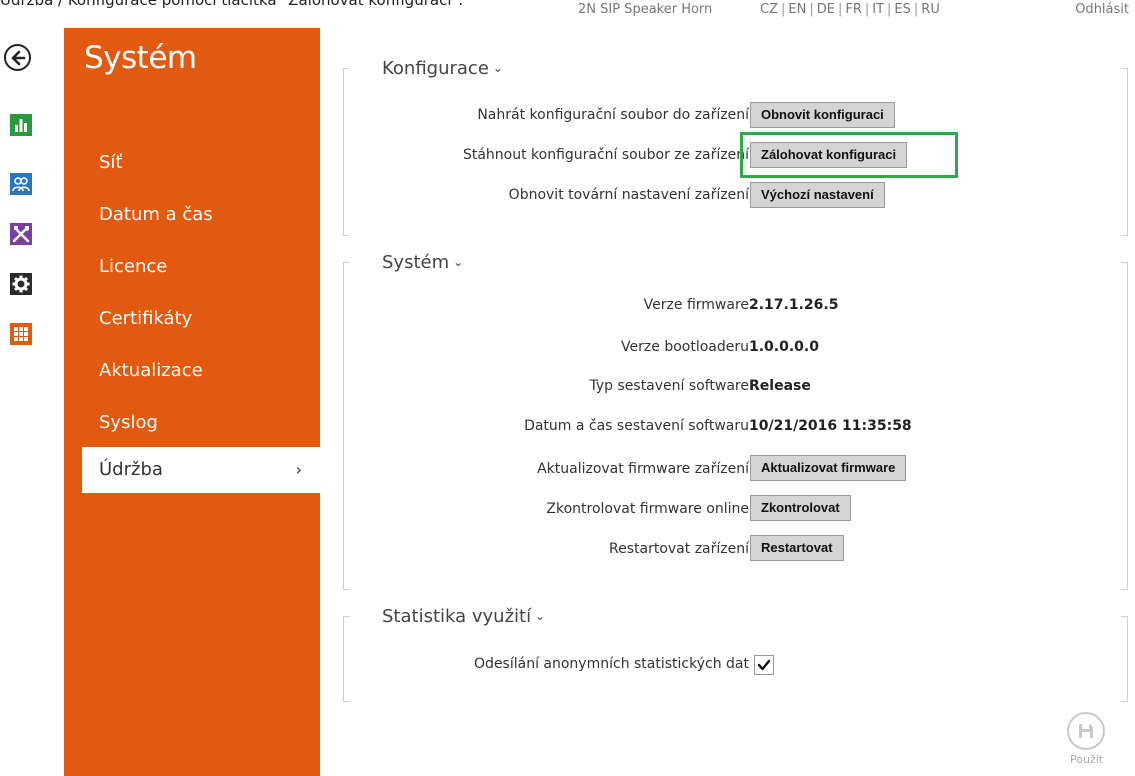 The height and width of the screenshot is (776, 1135). I want to click on tools-icon, so click(21, 234).